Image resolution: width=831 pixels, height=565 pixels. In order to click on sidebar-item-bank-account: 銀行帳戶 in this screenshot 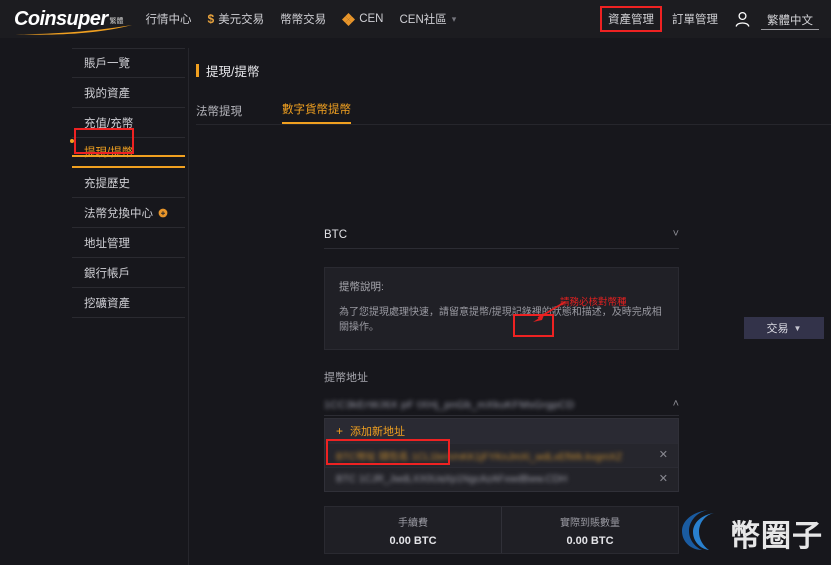, I will do `click(128, 273)`.